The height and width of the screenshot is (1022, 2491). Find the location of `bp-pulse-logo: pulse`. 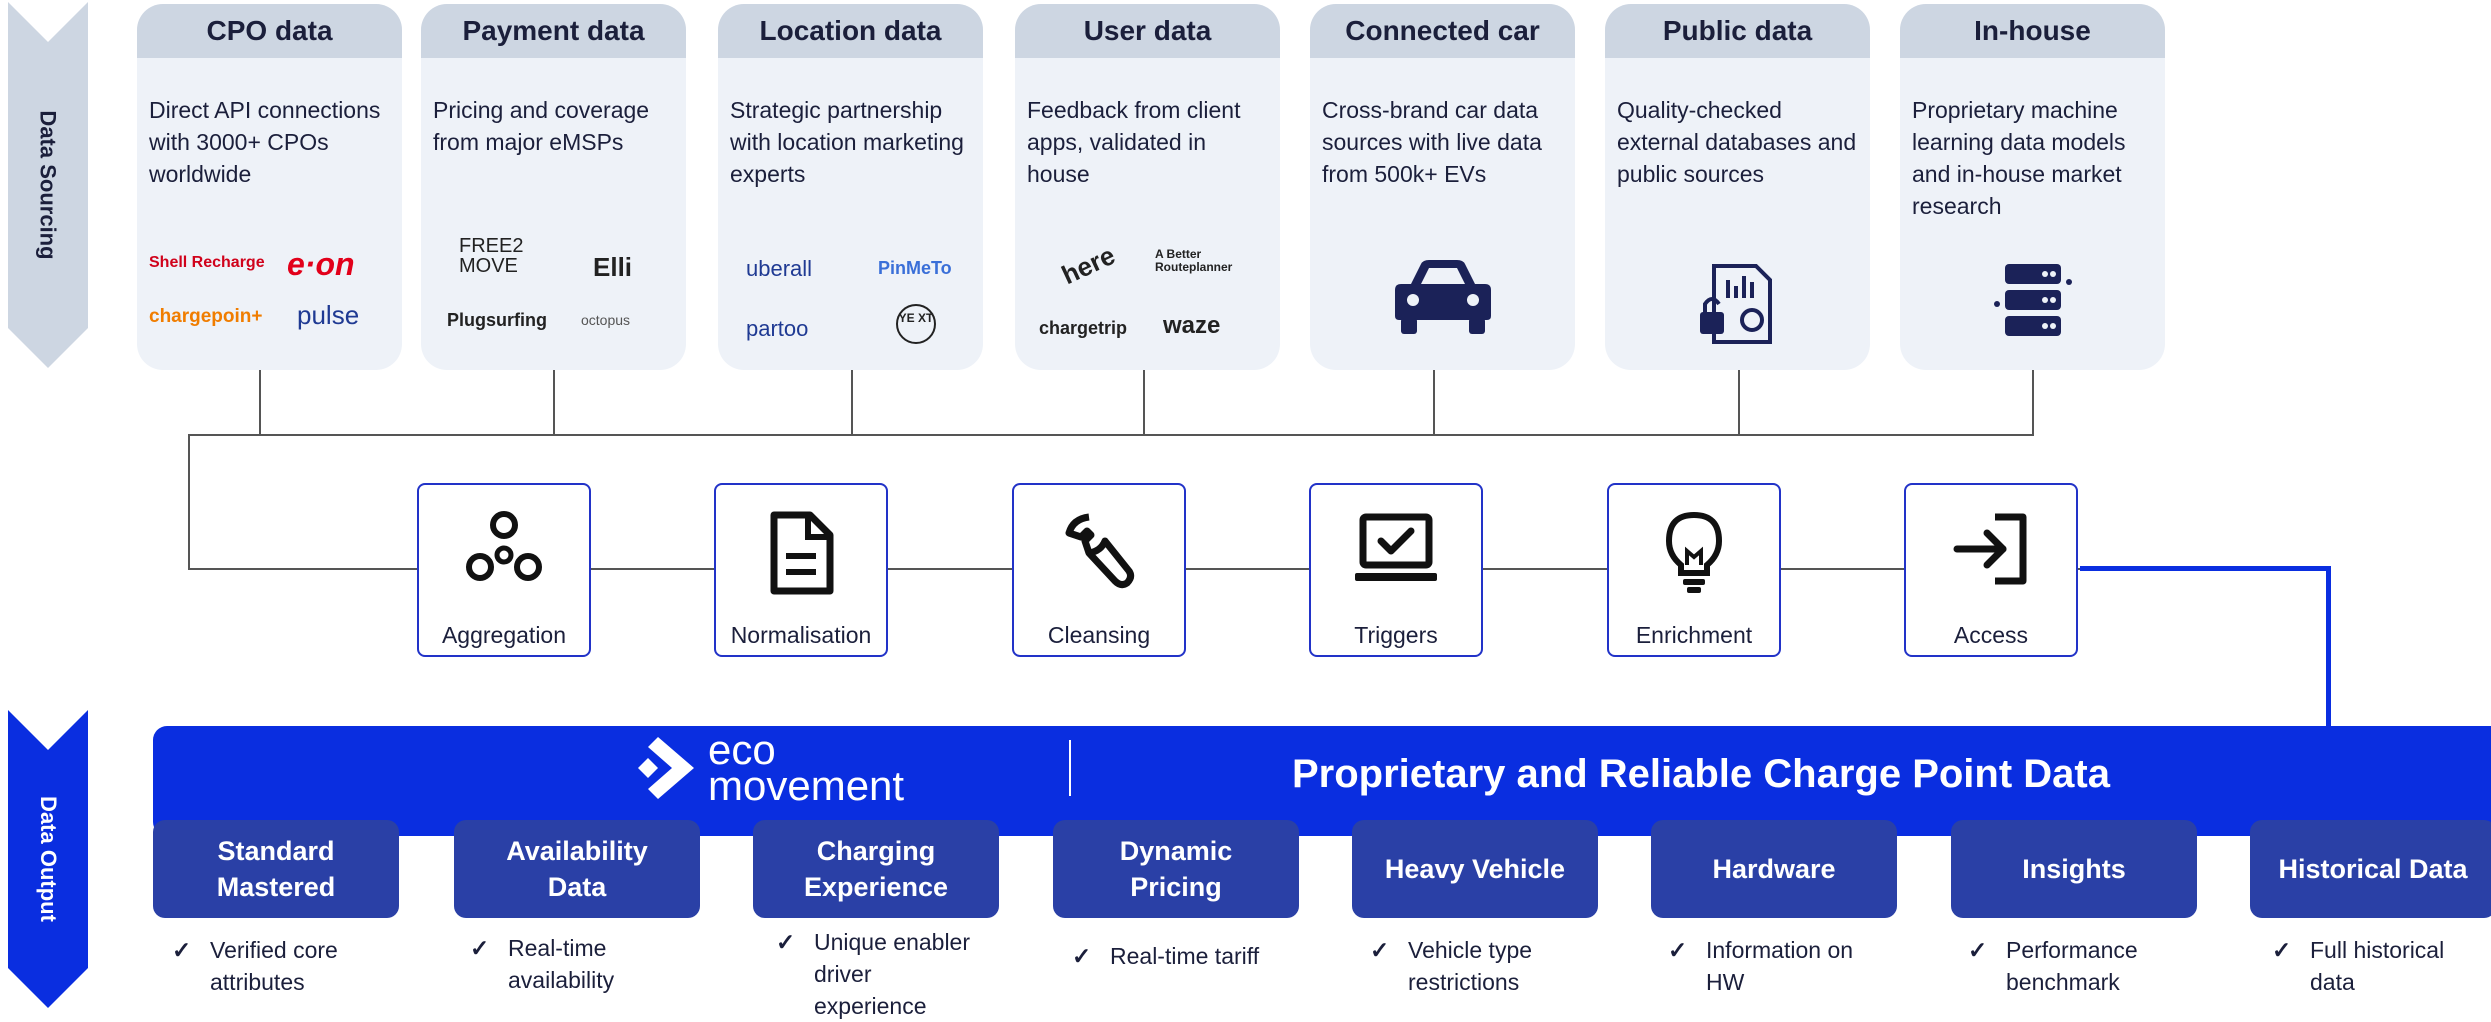

bp-pulse-logo: pulse is located at coordinates (328, 315).